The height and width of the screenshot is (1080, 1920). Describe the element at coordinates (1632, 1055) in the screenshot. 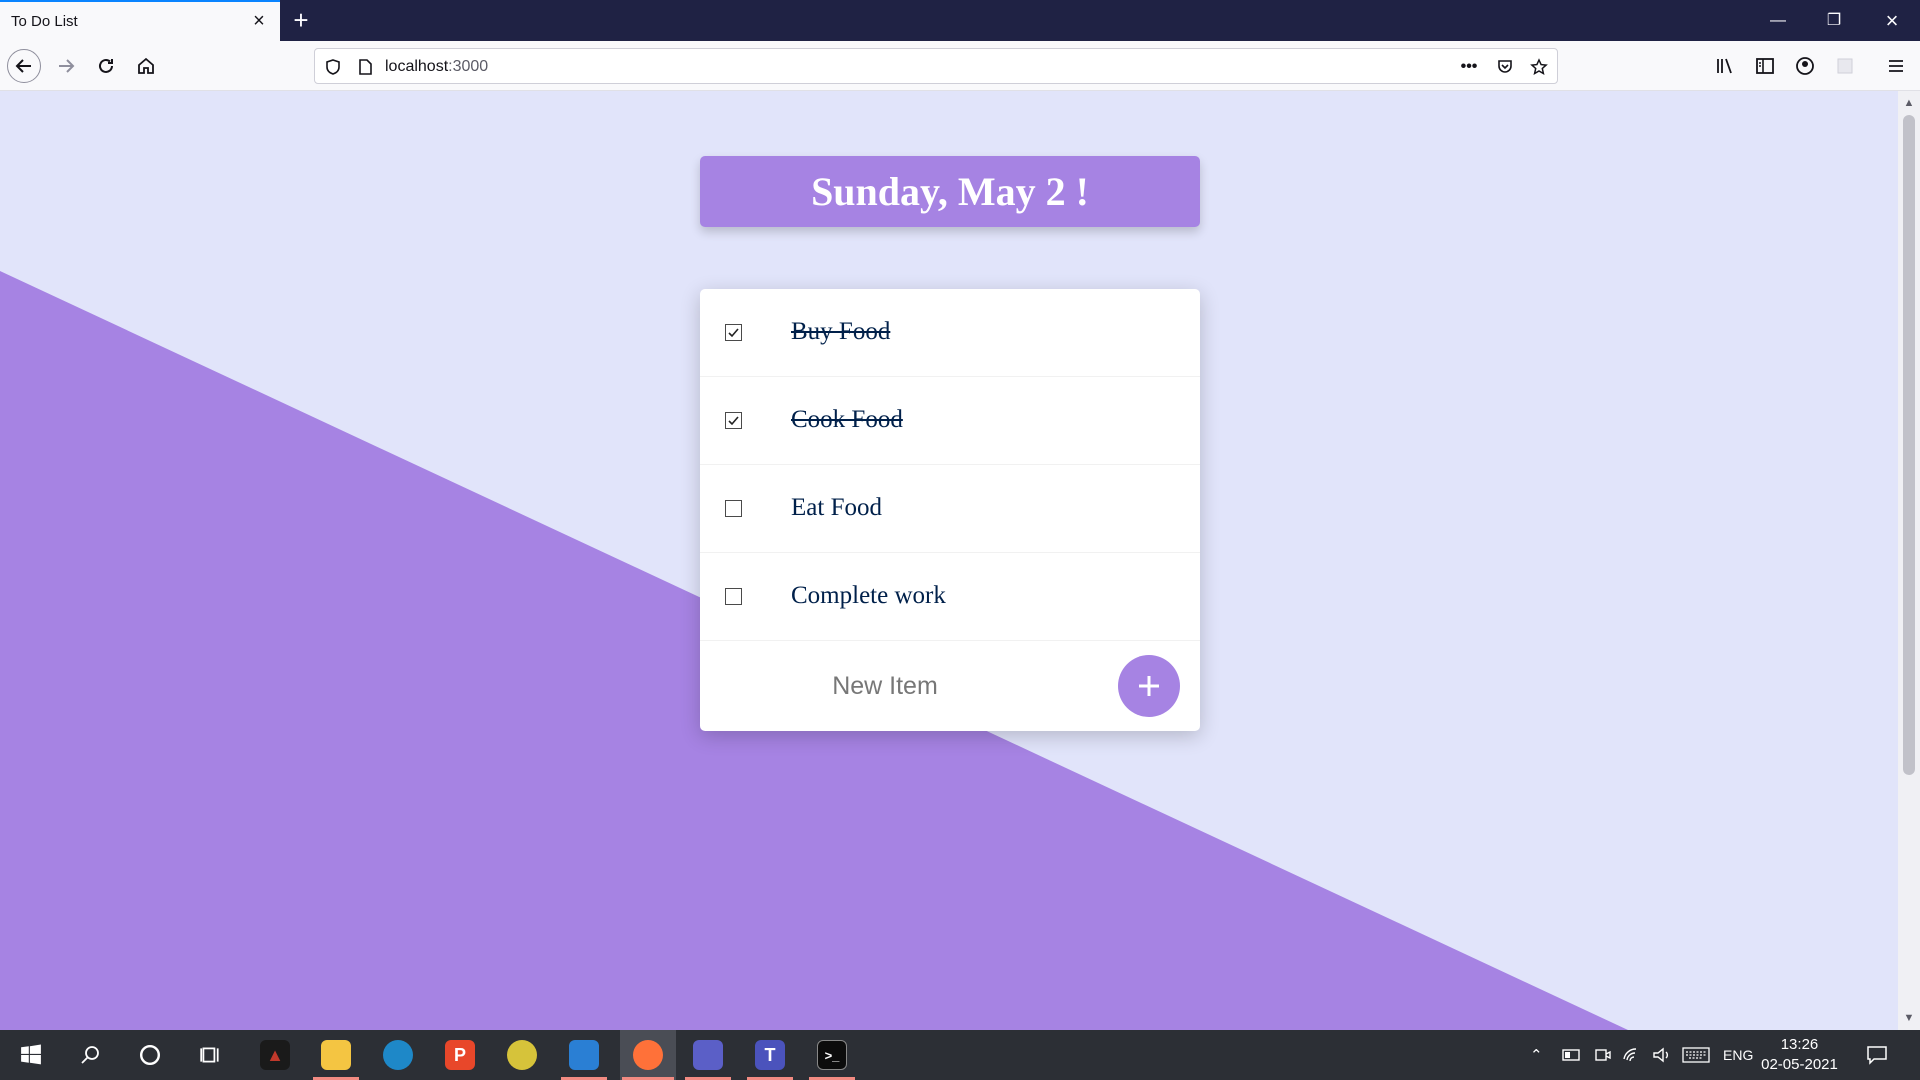

I see `wifi-icon` at that location.